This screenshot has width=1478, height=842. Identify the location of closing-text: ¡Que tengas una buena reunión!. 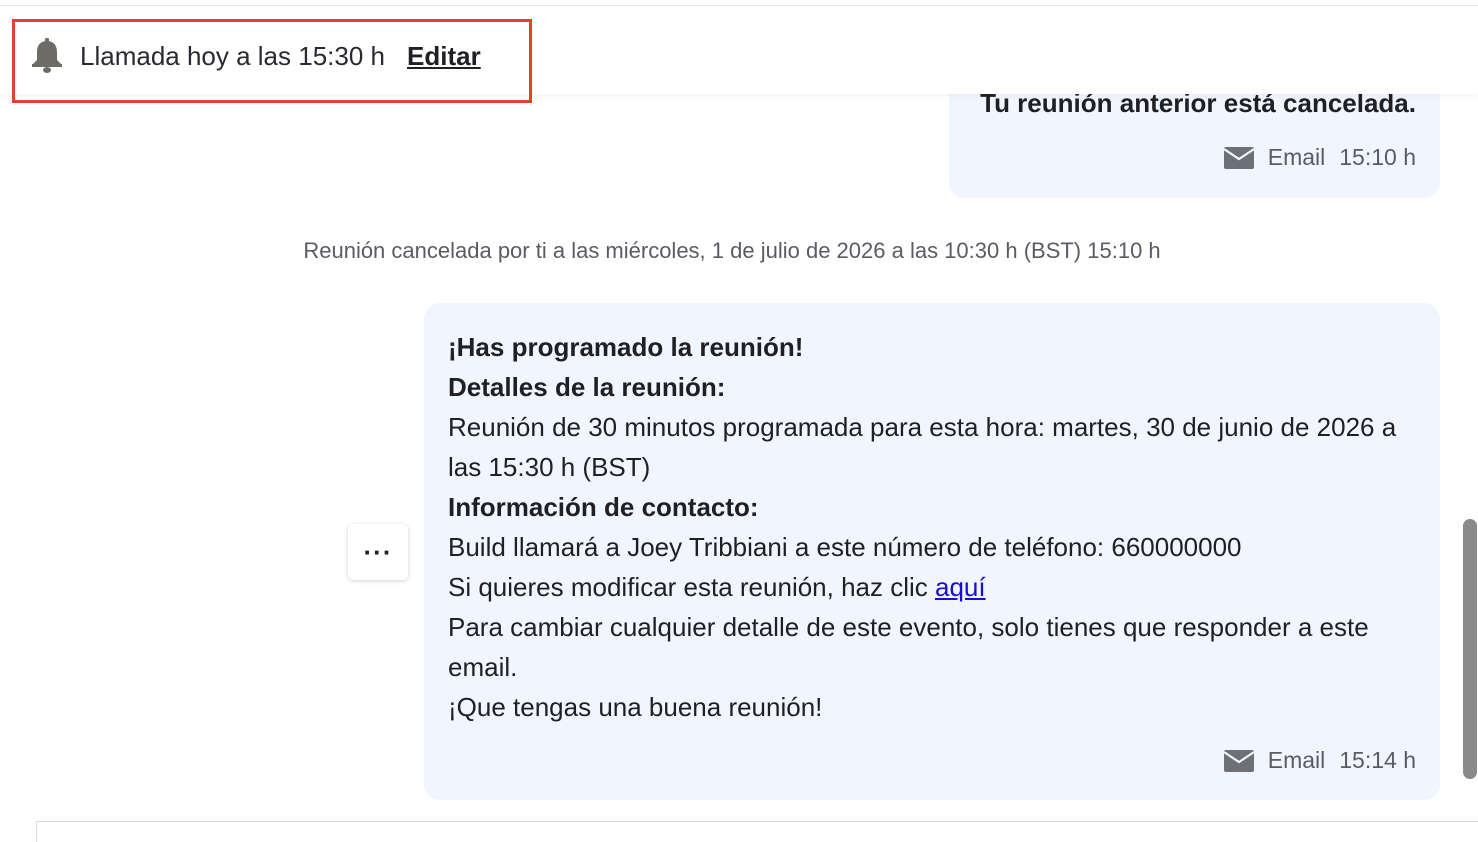
(635, 707).